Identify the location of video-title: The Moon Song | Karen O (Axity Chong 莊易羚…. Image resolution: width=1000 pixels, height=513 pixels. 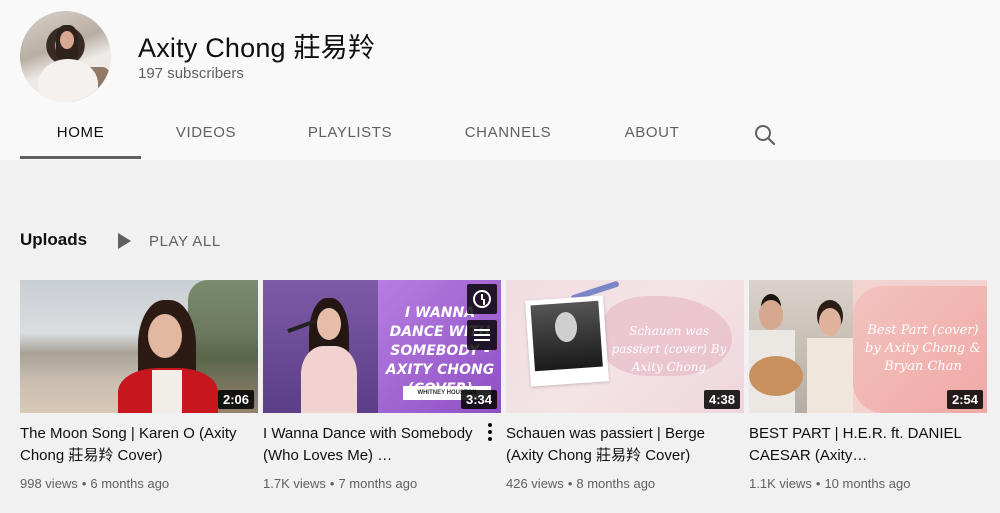
(139, 445).